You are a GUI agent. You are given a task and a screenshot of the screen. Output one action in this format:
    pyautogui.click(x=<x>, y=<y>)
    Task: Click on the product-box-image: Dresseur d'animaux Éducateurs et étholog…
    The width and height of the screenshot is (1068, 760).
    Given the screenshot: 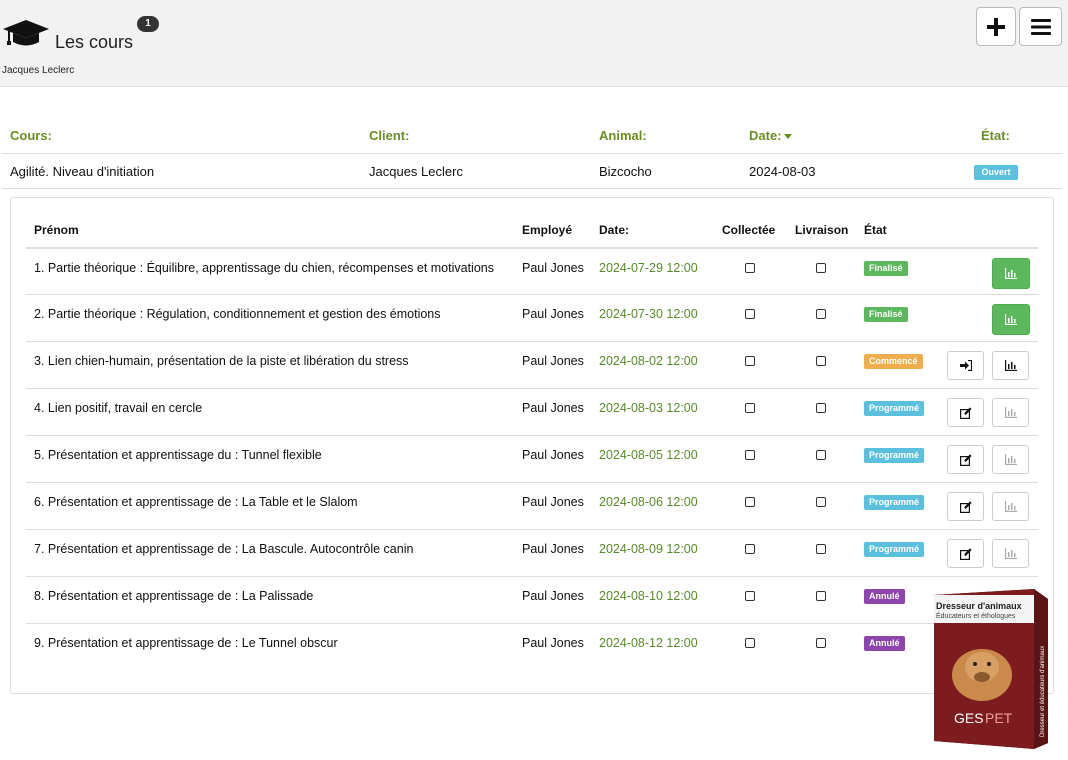 What is the action you would take?
    pyautogui.click(x=991, y=669)
    